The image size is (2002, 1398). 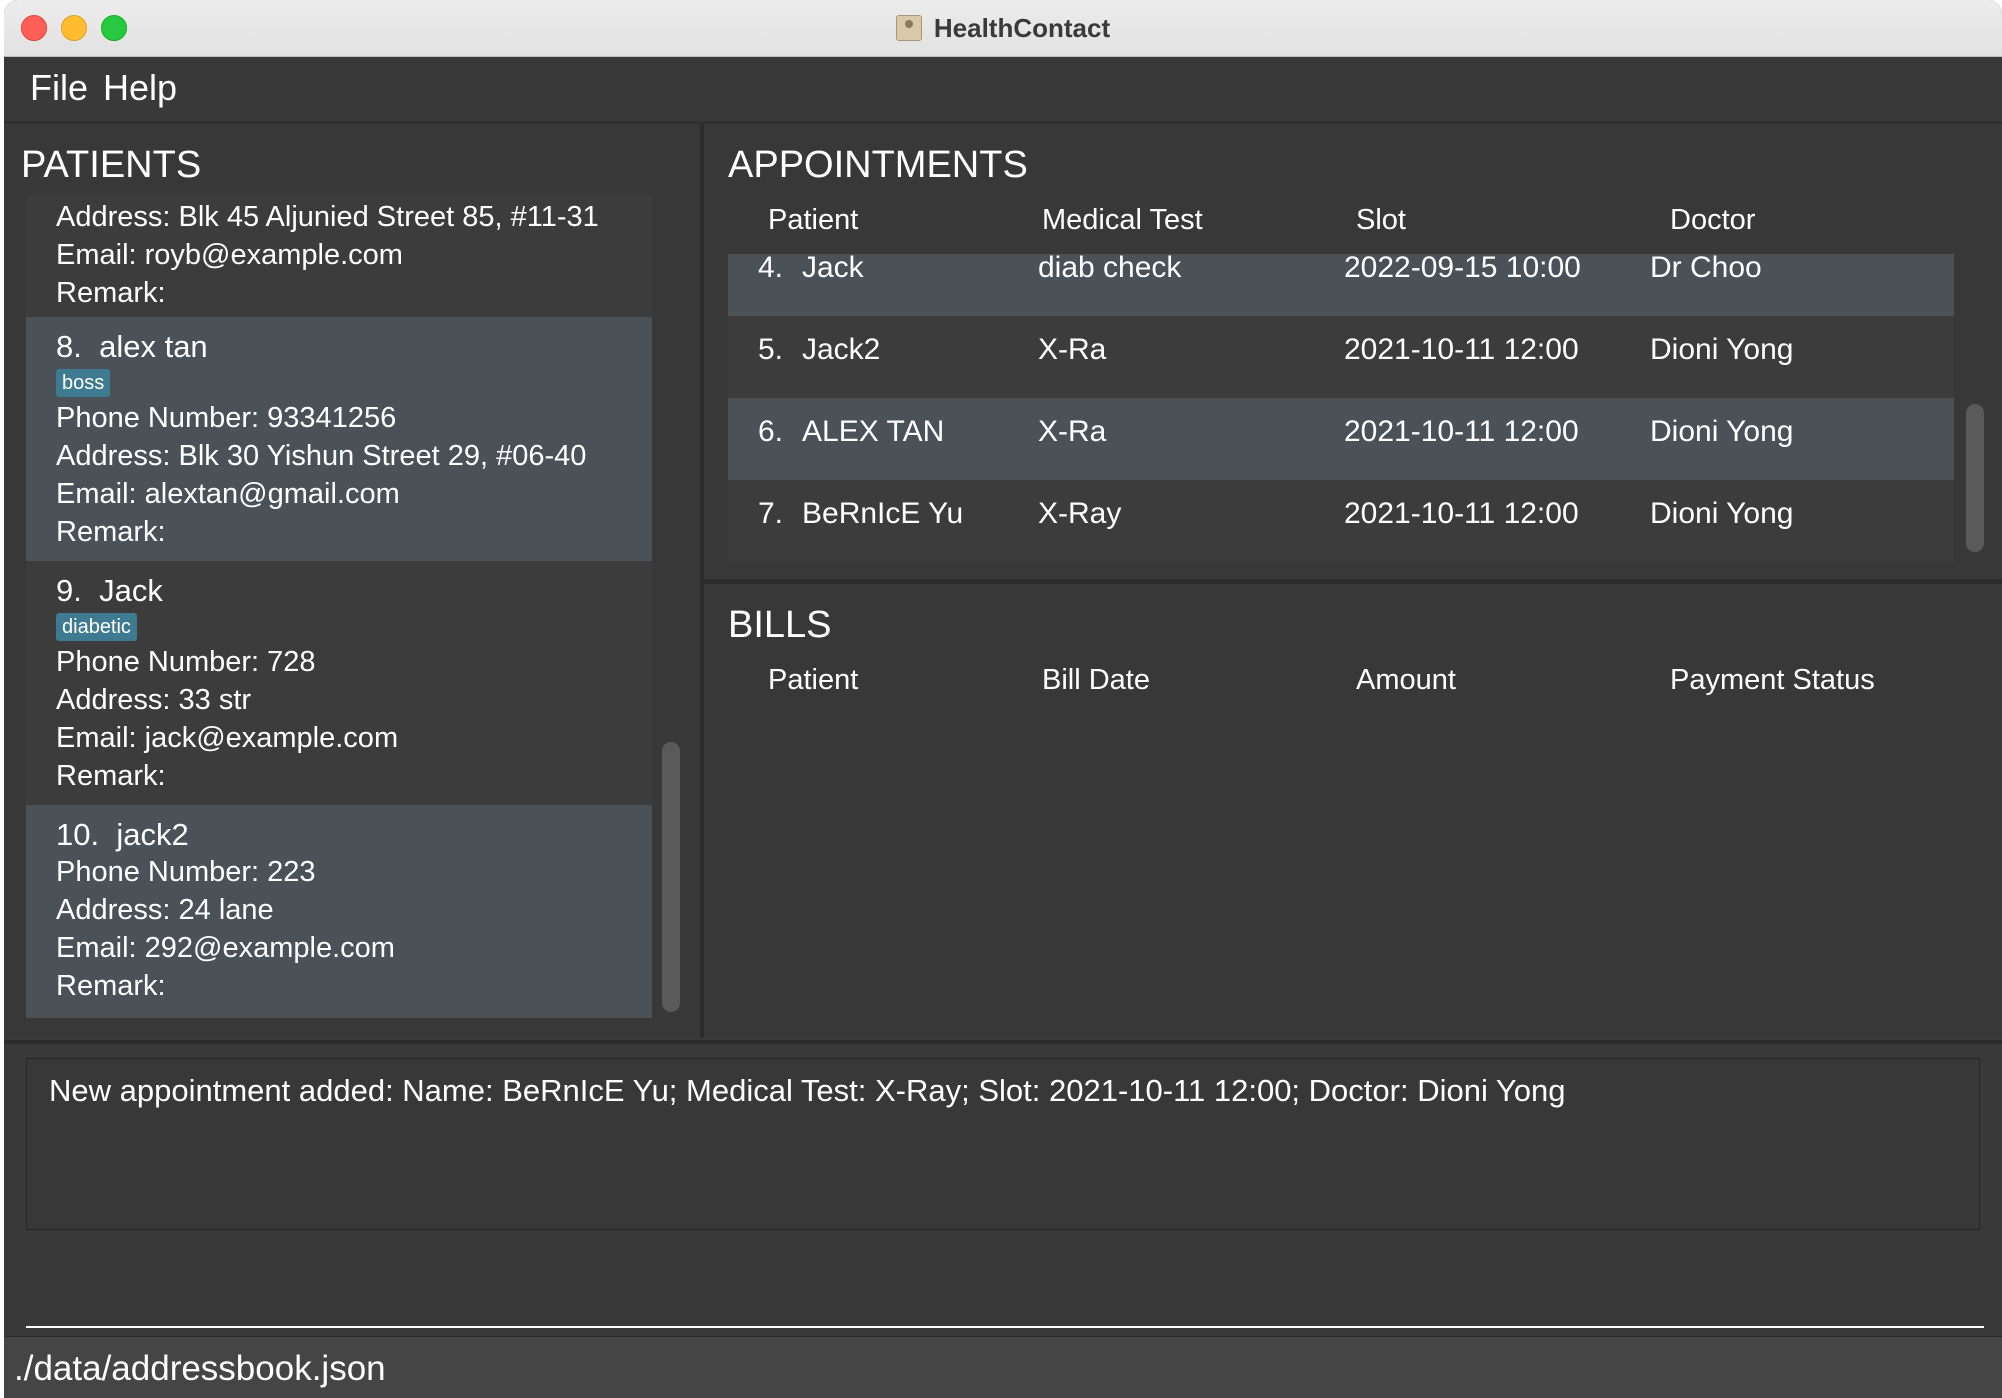 What do you see at coordinates (131, 590) in the screenshot?
I see `patient-name: Jack` at bounding box center [131, 590].